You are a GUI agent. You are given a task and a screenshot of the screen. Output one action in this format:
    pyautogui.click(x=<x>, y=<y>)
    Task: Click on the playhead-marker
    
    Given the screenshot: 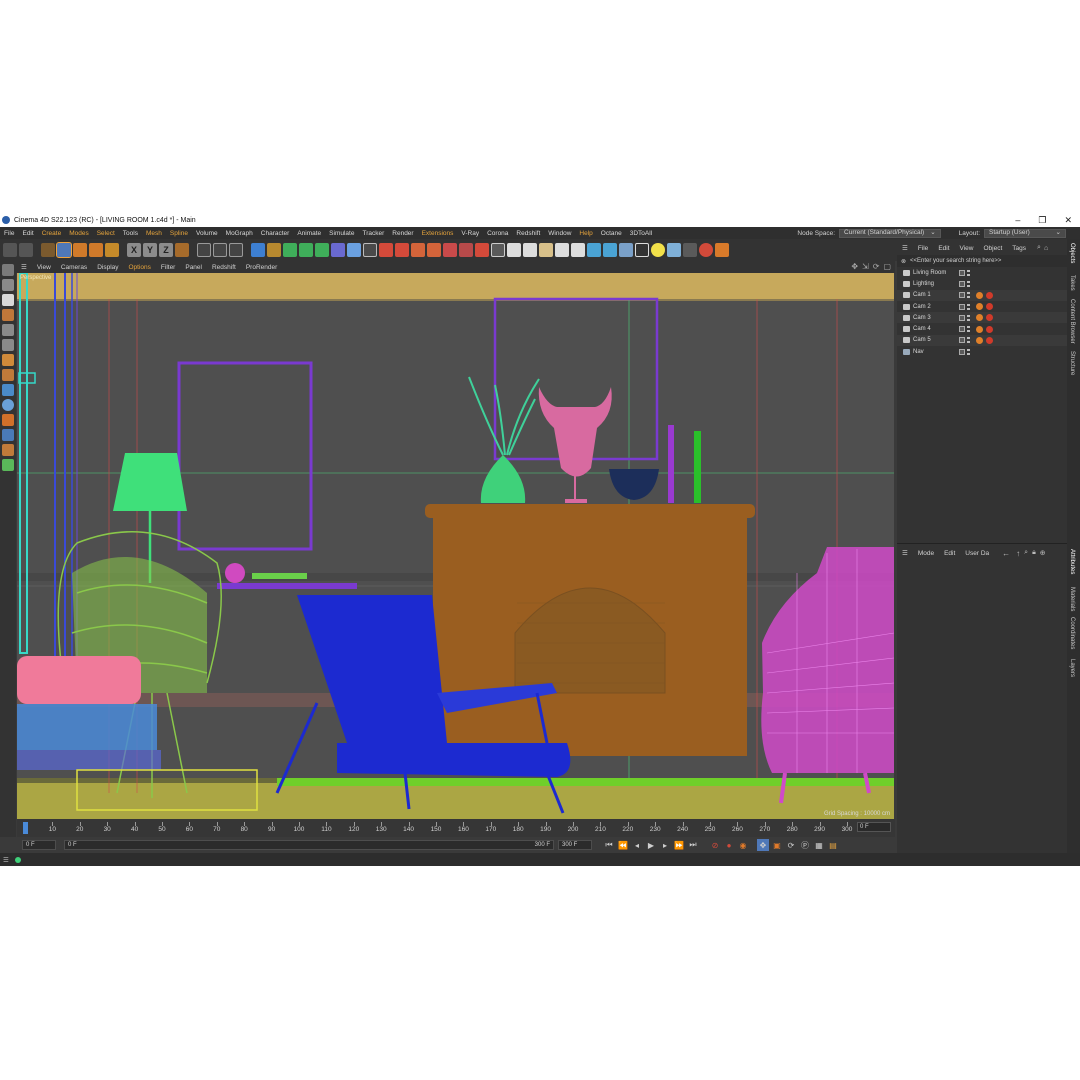 What is the action you would take?
    pyautogui.click(x=25, y=828)
    